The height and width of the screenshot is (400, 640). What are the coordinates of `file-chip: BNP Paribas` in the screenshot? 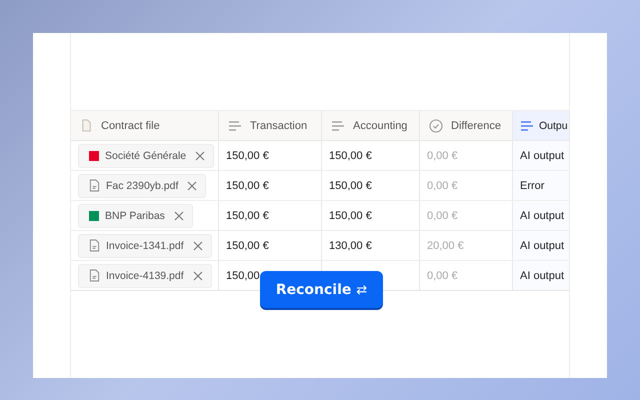 It's located at (135, 216).